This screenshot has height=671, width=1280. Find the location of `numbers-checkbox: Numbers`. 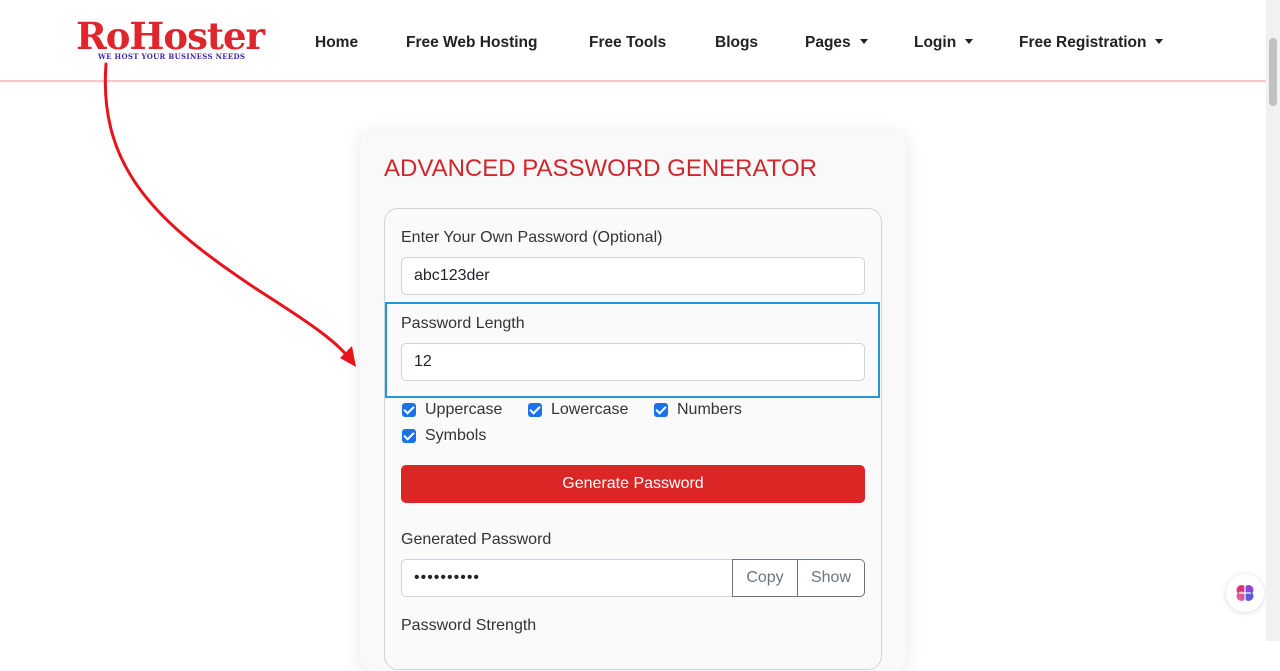

numbers-checkbox: Numbers is located at coordinates (698, 410).